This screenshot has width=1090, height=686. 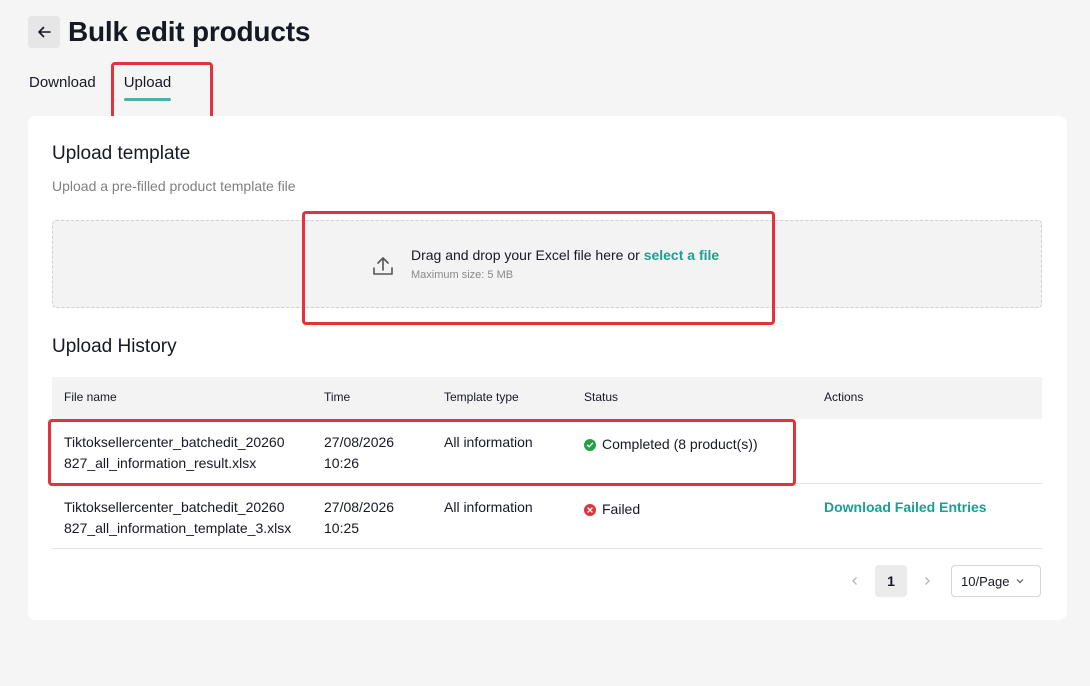 What do you see at coordinates (682, 255) in the screenshot?
I see `select-file-link: select a file` at bounding box center [682, 255].